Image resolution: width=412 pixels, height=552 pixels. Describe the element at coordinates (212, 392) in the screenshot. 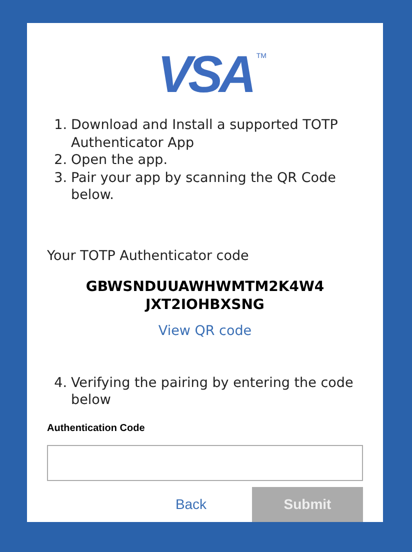

I see `step-text: Verifying the pairing by entering the code below` at that location.